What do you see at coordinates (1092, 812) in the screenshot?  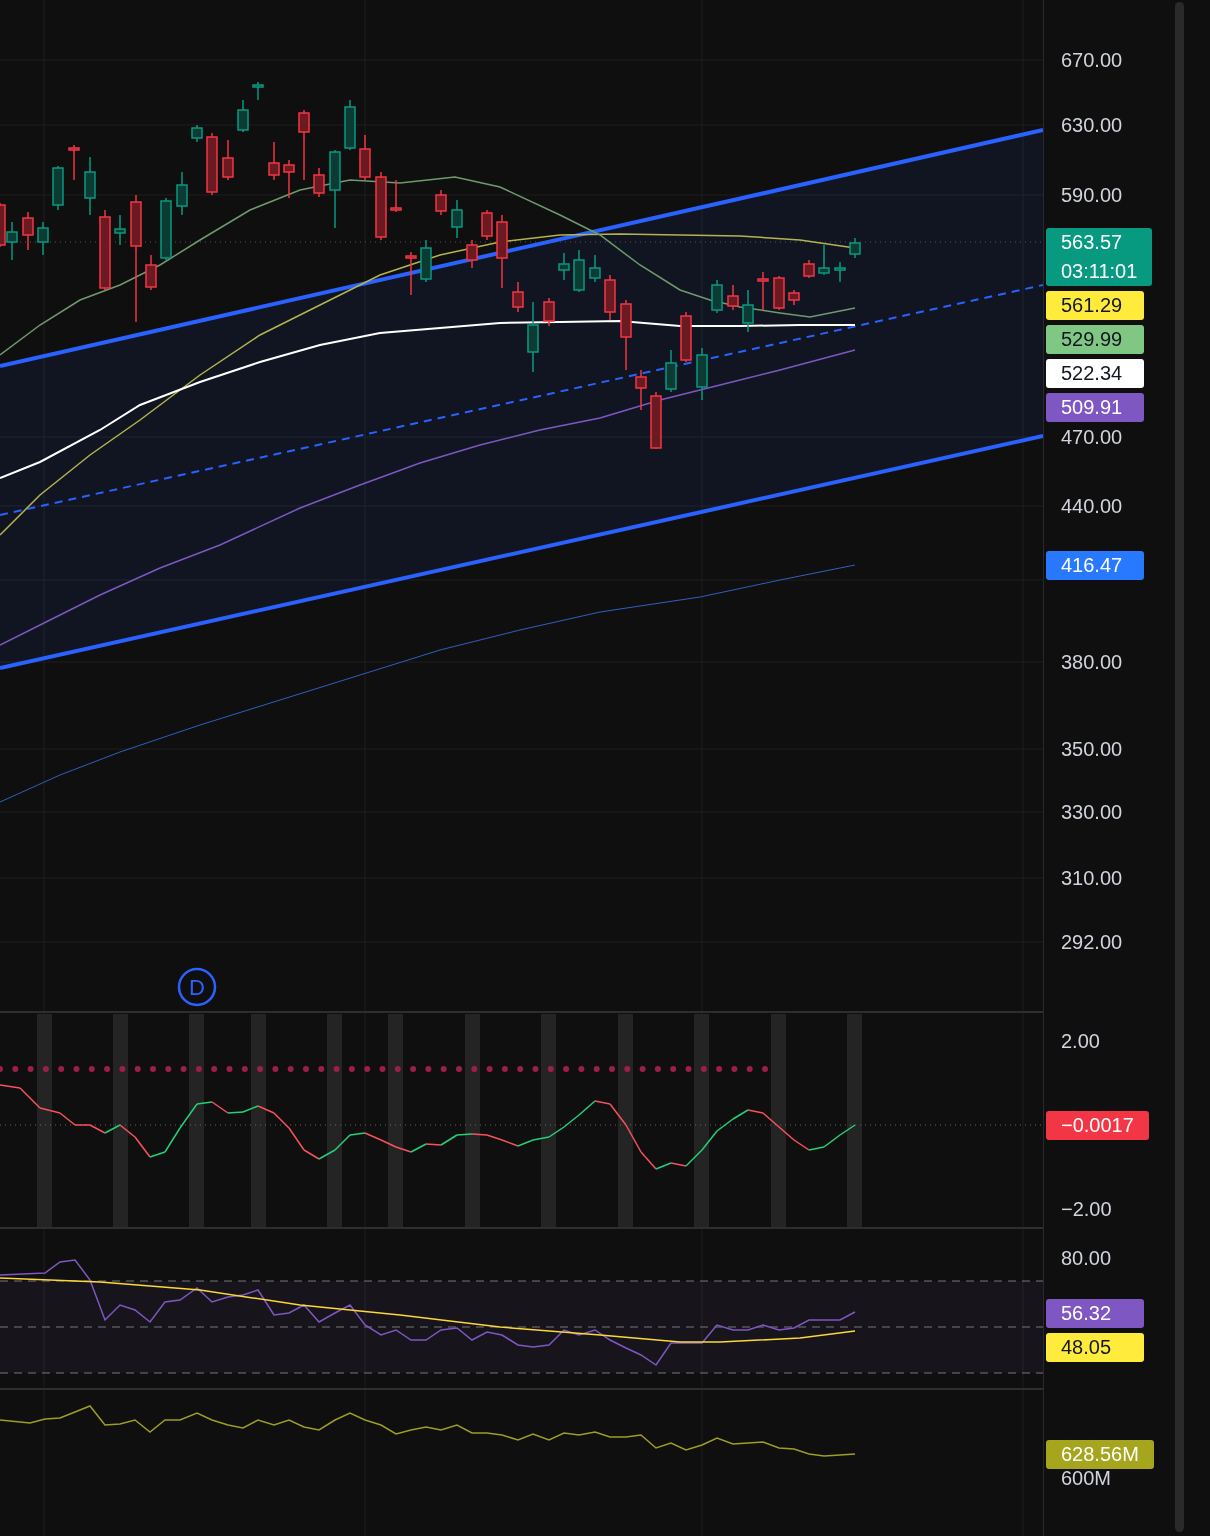 I see `axis-tick-label: 330.00` at bounding box center [1092, 812].